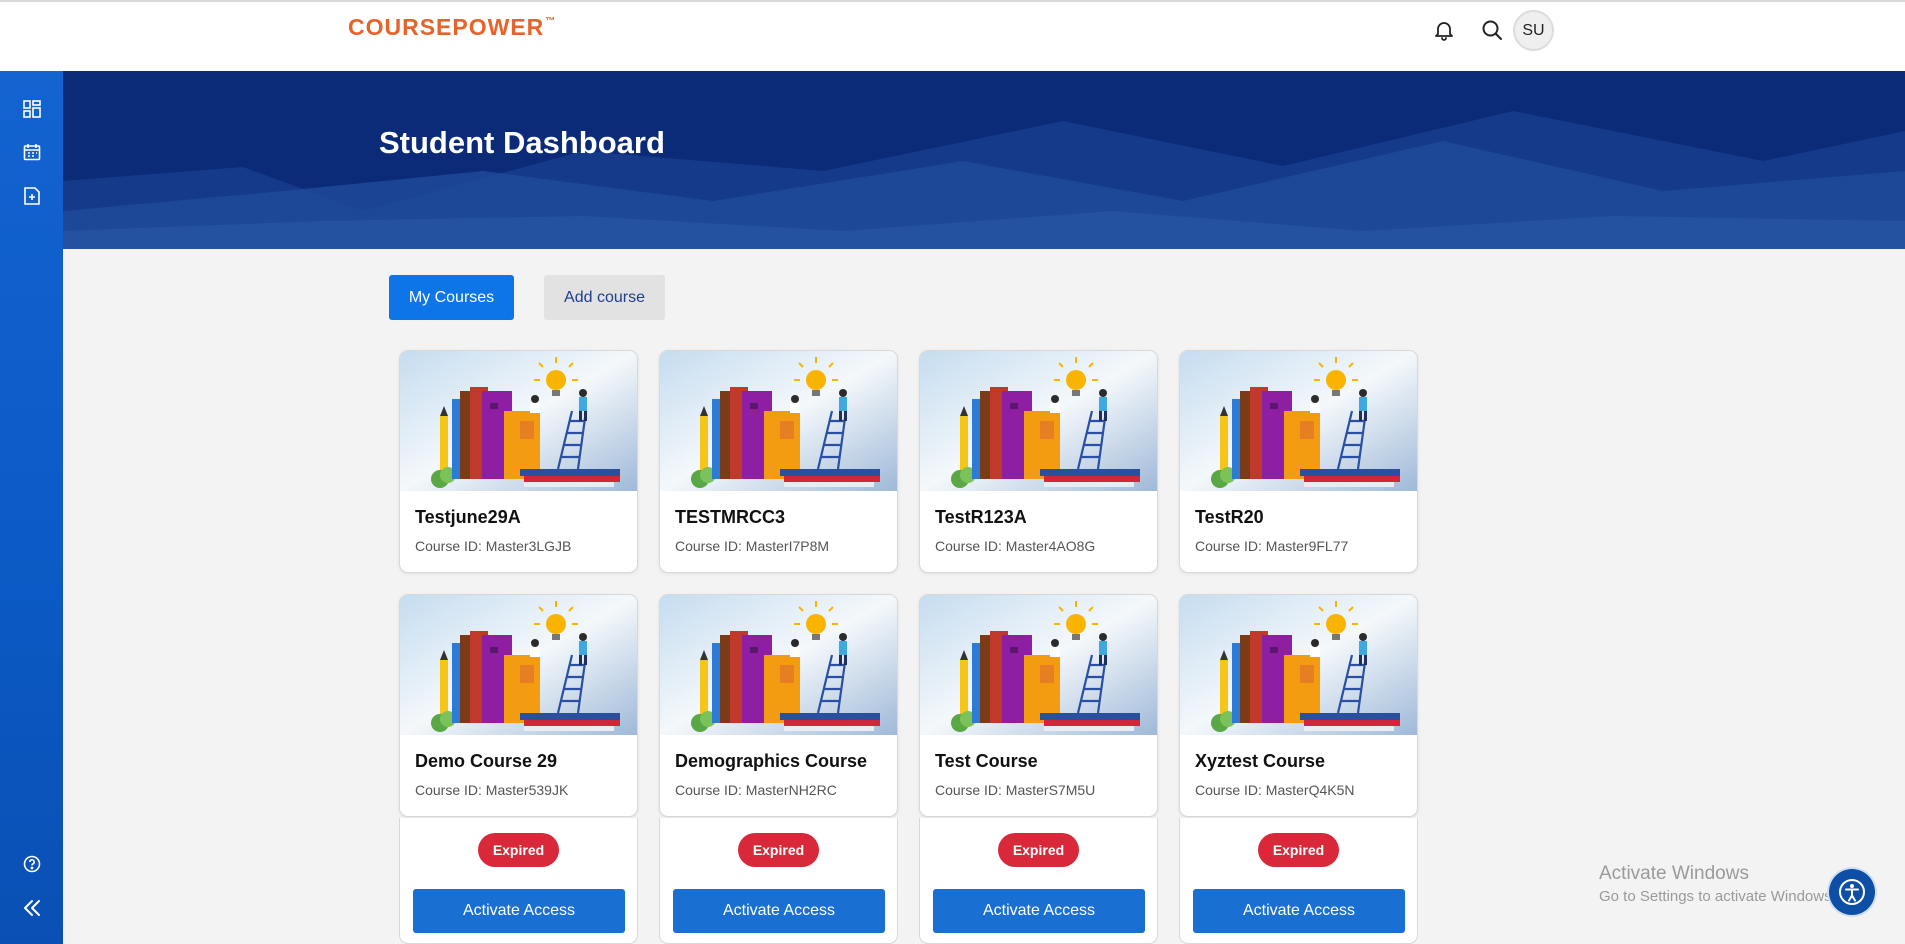  I want to click on course-title: Demographics Course, so click(771, 761).